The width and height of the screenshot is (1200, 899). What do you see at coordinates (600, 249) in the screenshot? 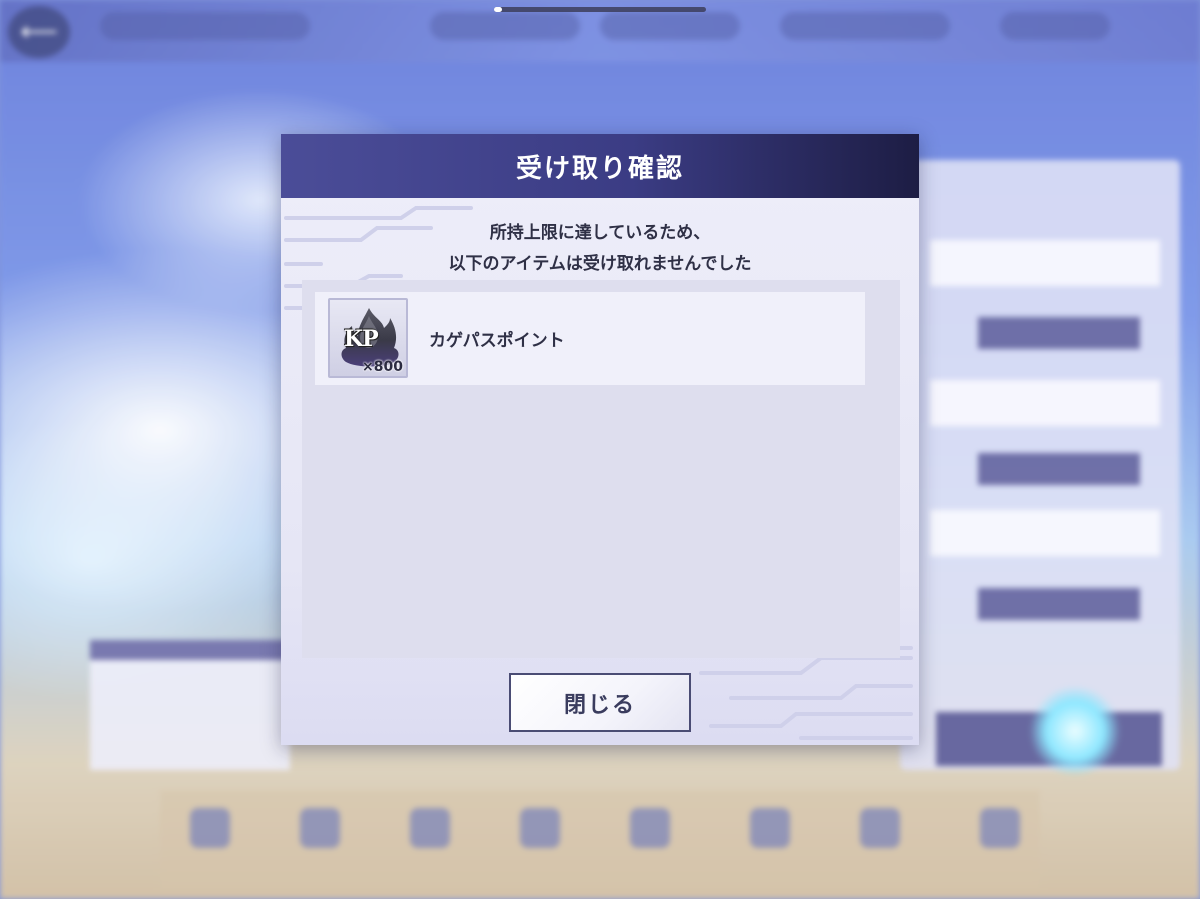
I see `dialog-message: 所持上限に達しているため、 以下のアイテムは受け取れませんでした` at bounding box center [600, 249].